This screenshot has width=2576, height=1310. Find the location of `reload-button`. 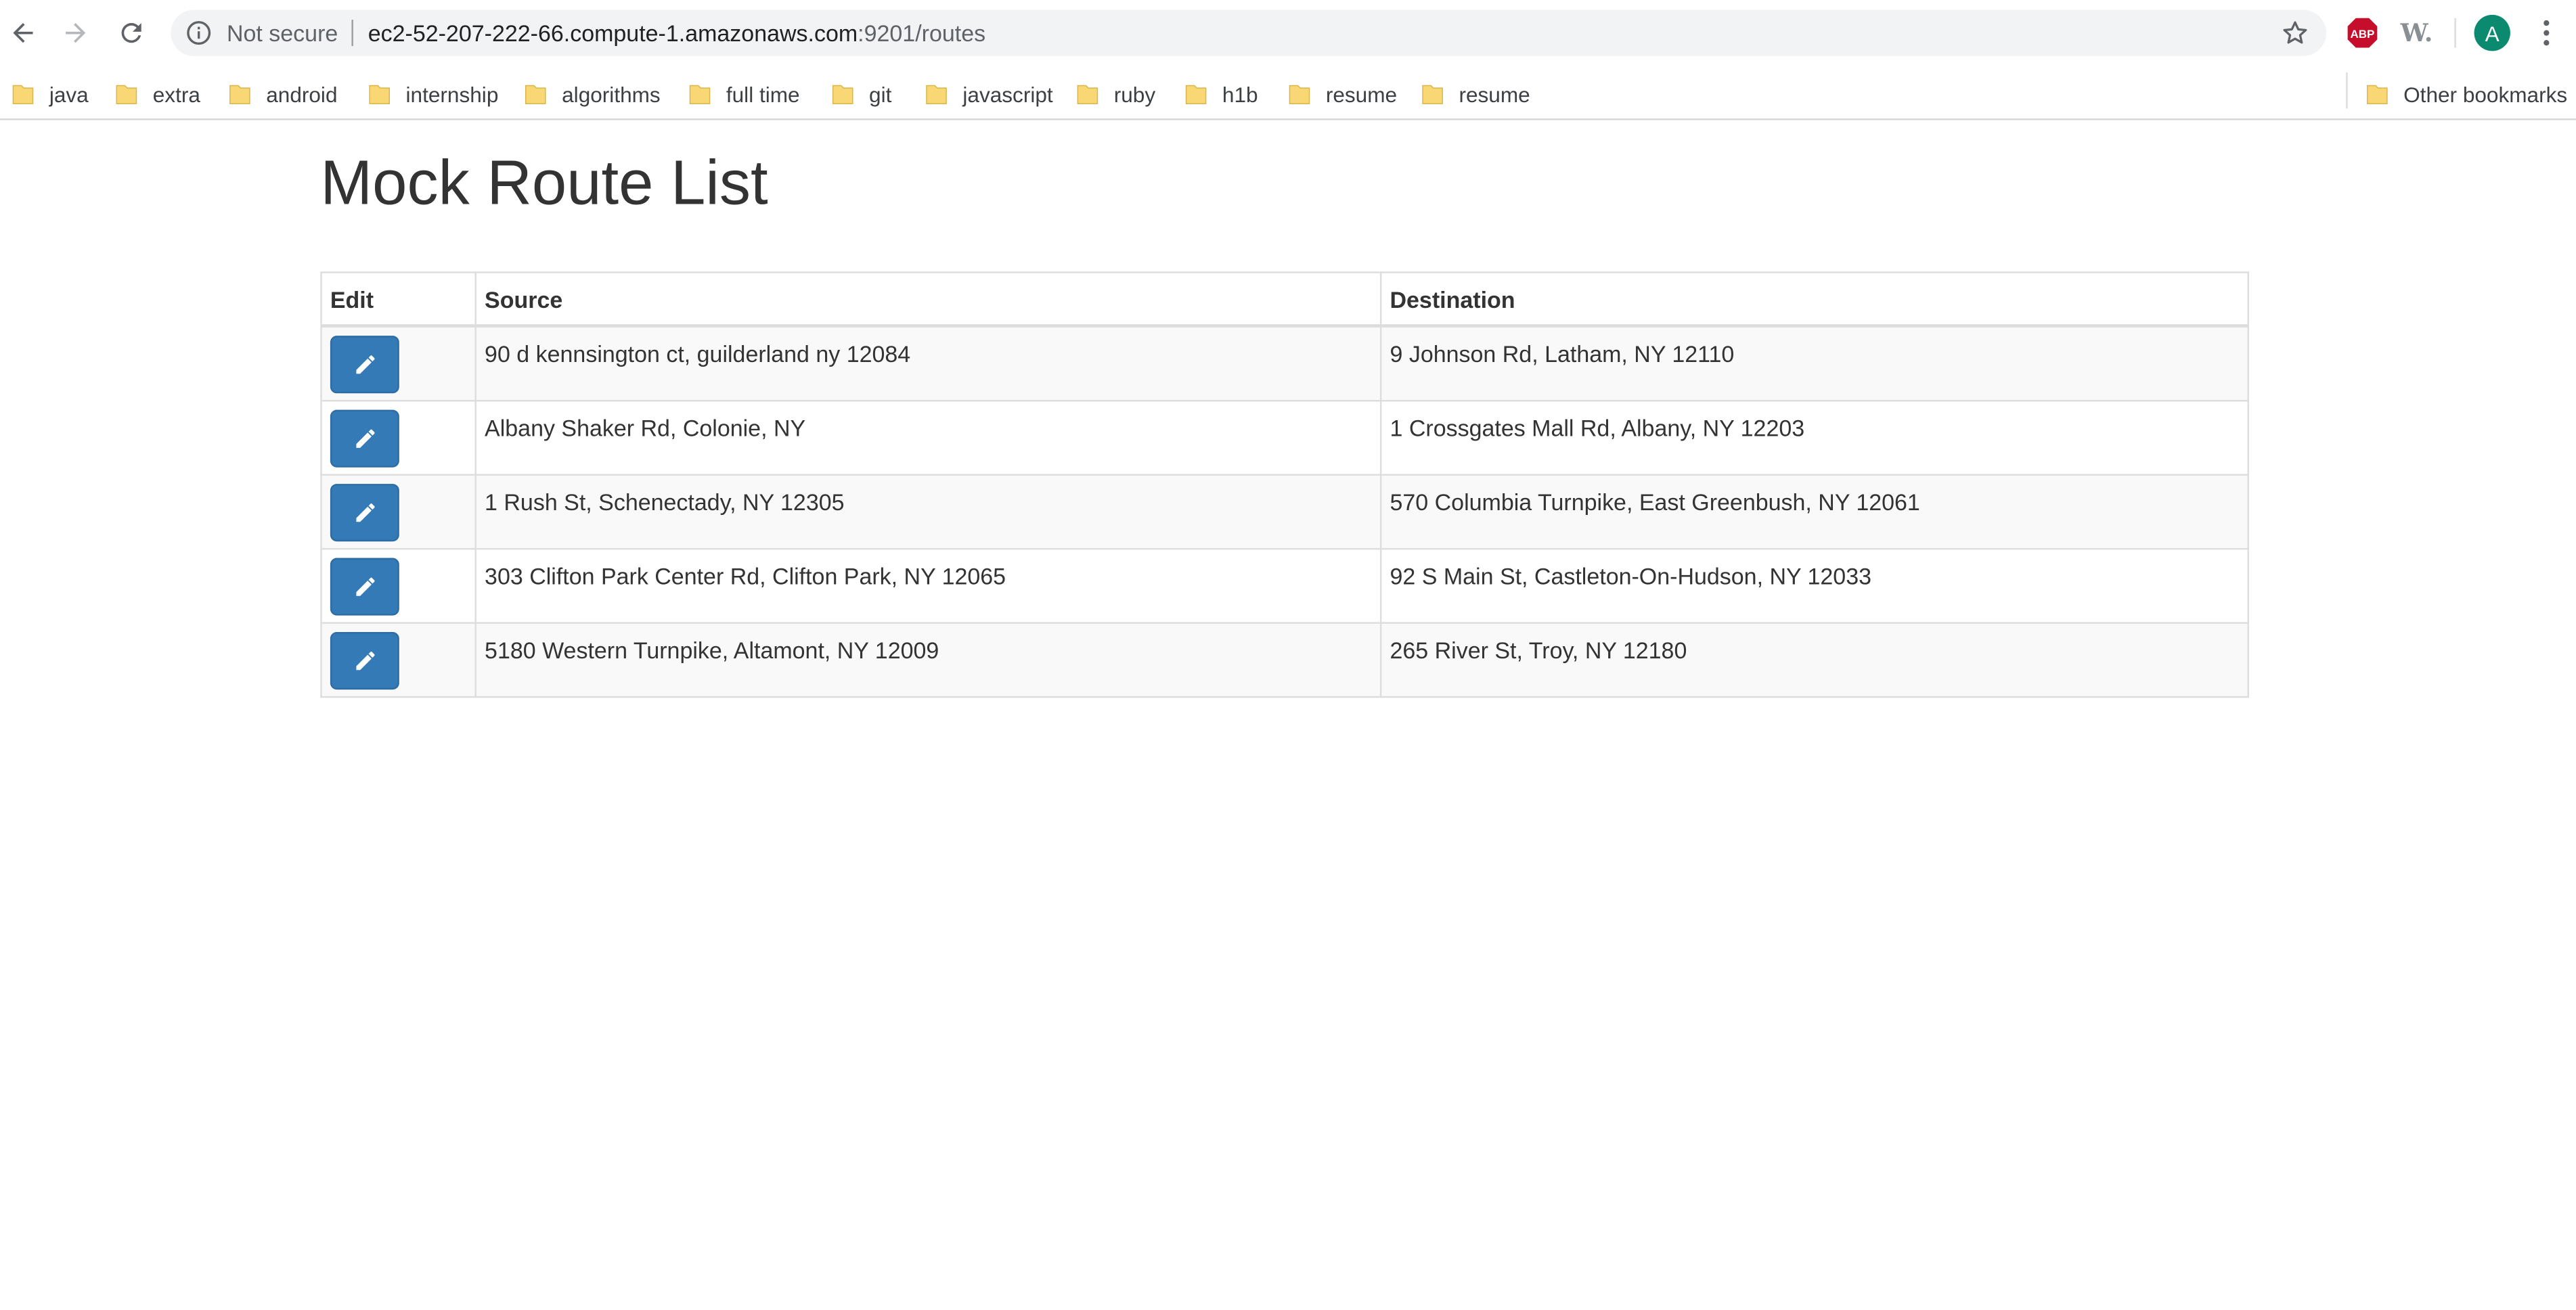

reload-button is located at coordinates (131, 32).